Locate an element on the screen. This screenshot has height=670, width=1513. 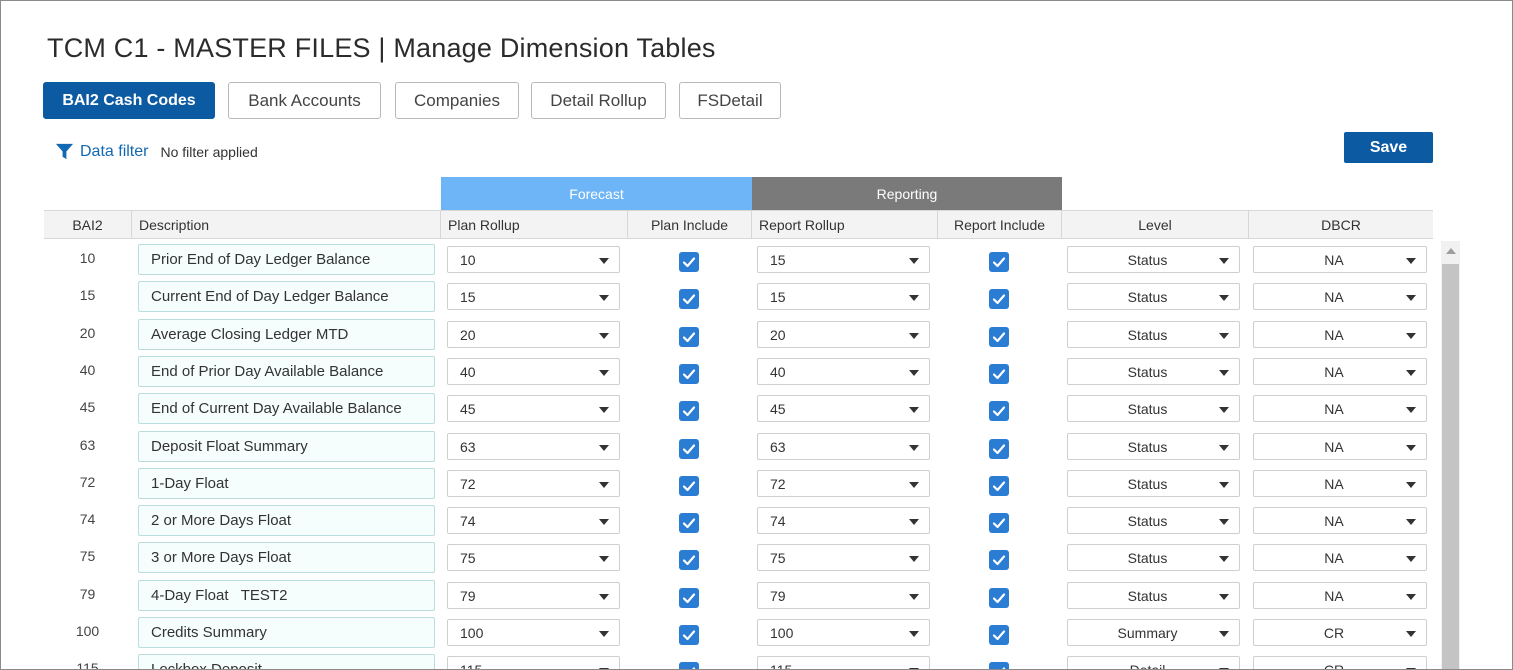
plan-rollup-select: 63 is located at coordinates (533, 446).